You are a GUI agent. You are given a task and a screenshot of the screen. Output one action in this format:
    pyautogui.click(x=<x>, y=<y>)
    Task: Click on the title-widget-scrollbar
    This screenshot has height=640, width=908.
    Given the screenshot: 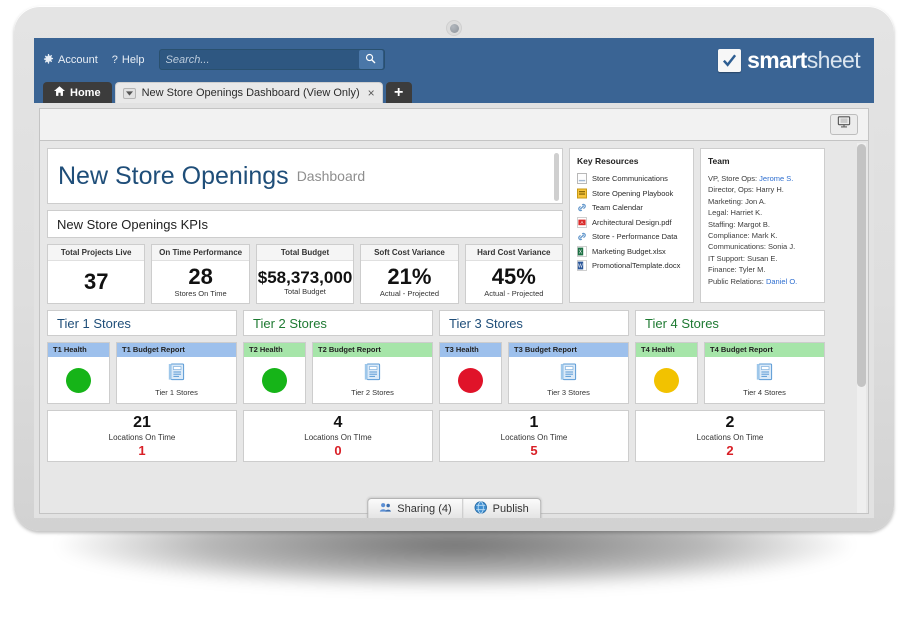 What is the action you would take?
    pyautogui.click(x=556, y=177)
    